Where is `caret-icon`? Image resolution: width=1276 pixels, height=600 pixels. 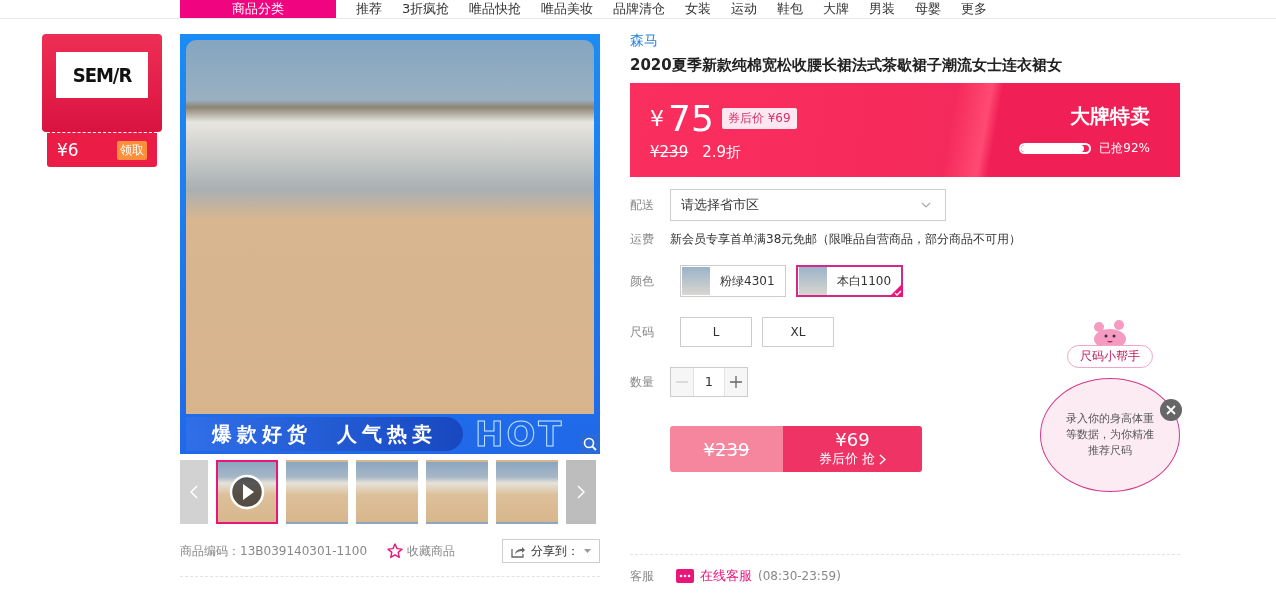 caret-icon is located at coordinates (587, 551).